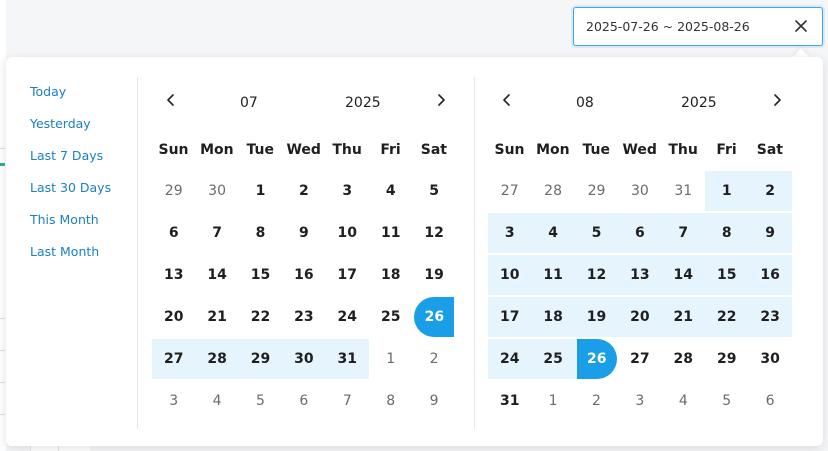 This screenshot has width=828, height=451. Describe the element at coordinates (70, 195) in the screenshot. I see `preset-last-30-days: Last 30 Days` at that location.